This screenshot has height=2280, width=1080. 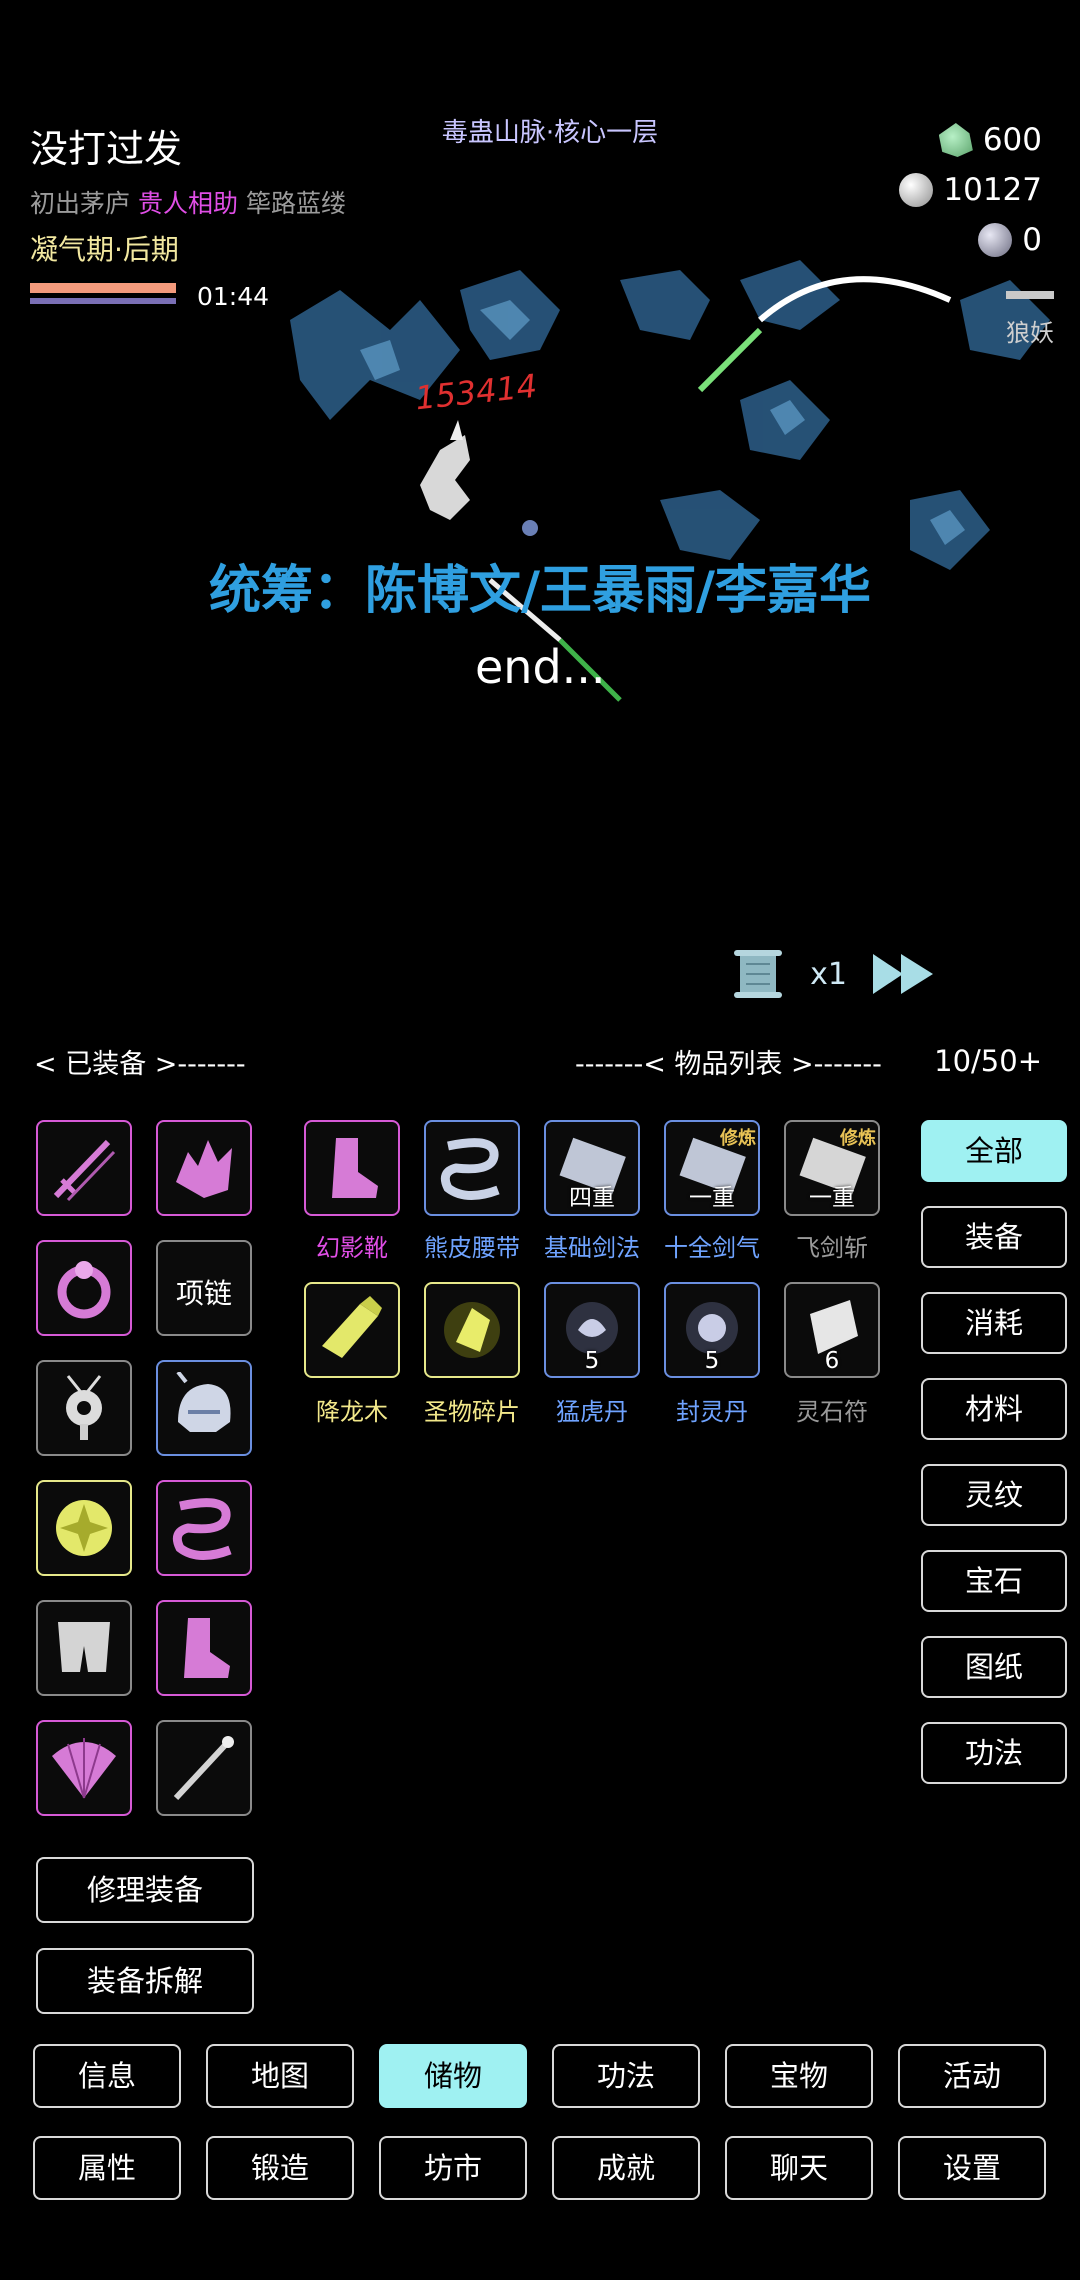 I want to click on item-count-badge: 6, so click(x=832, y=1361).